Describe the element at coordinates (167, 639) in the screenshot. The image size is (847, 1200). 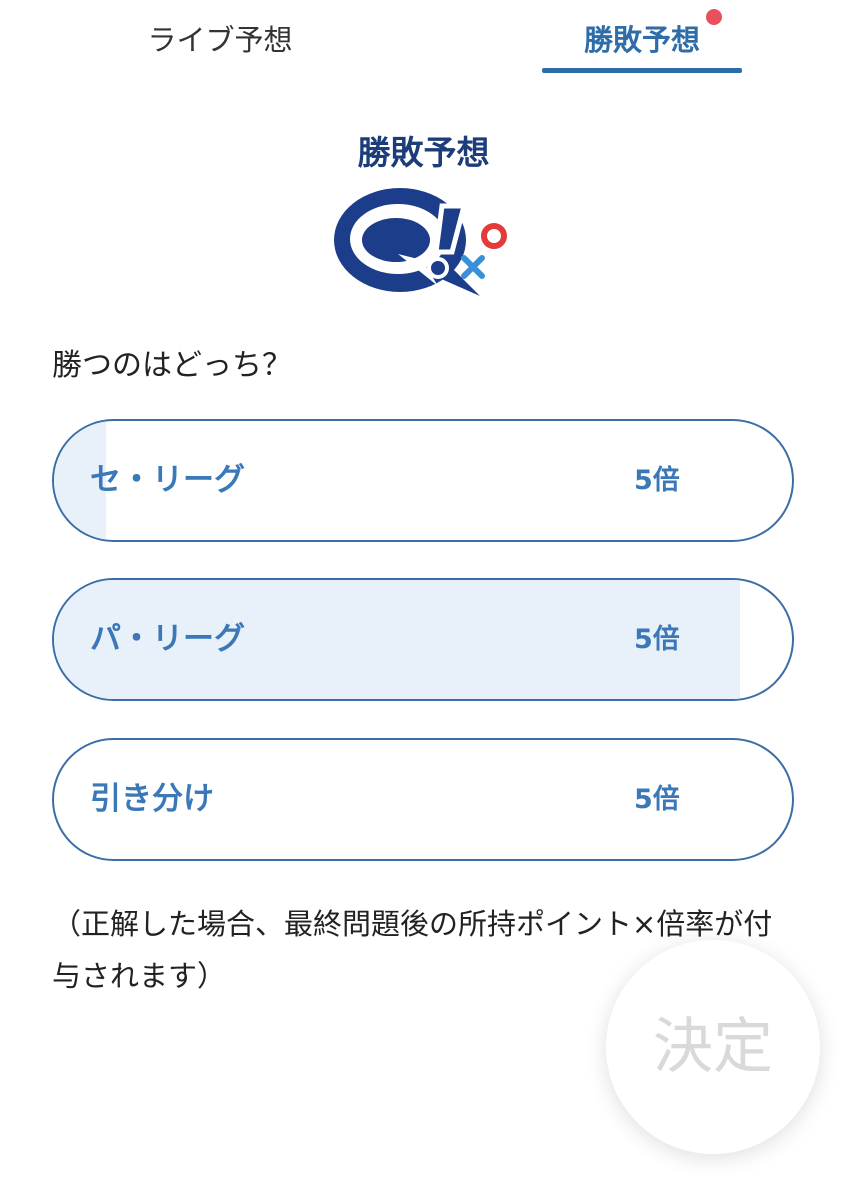
I see `option-label: パ・リーグ` at that location.